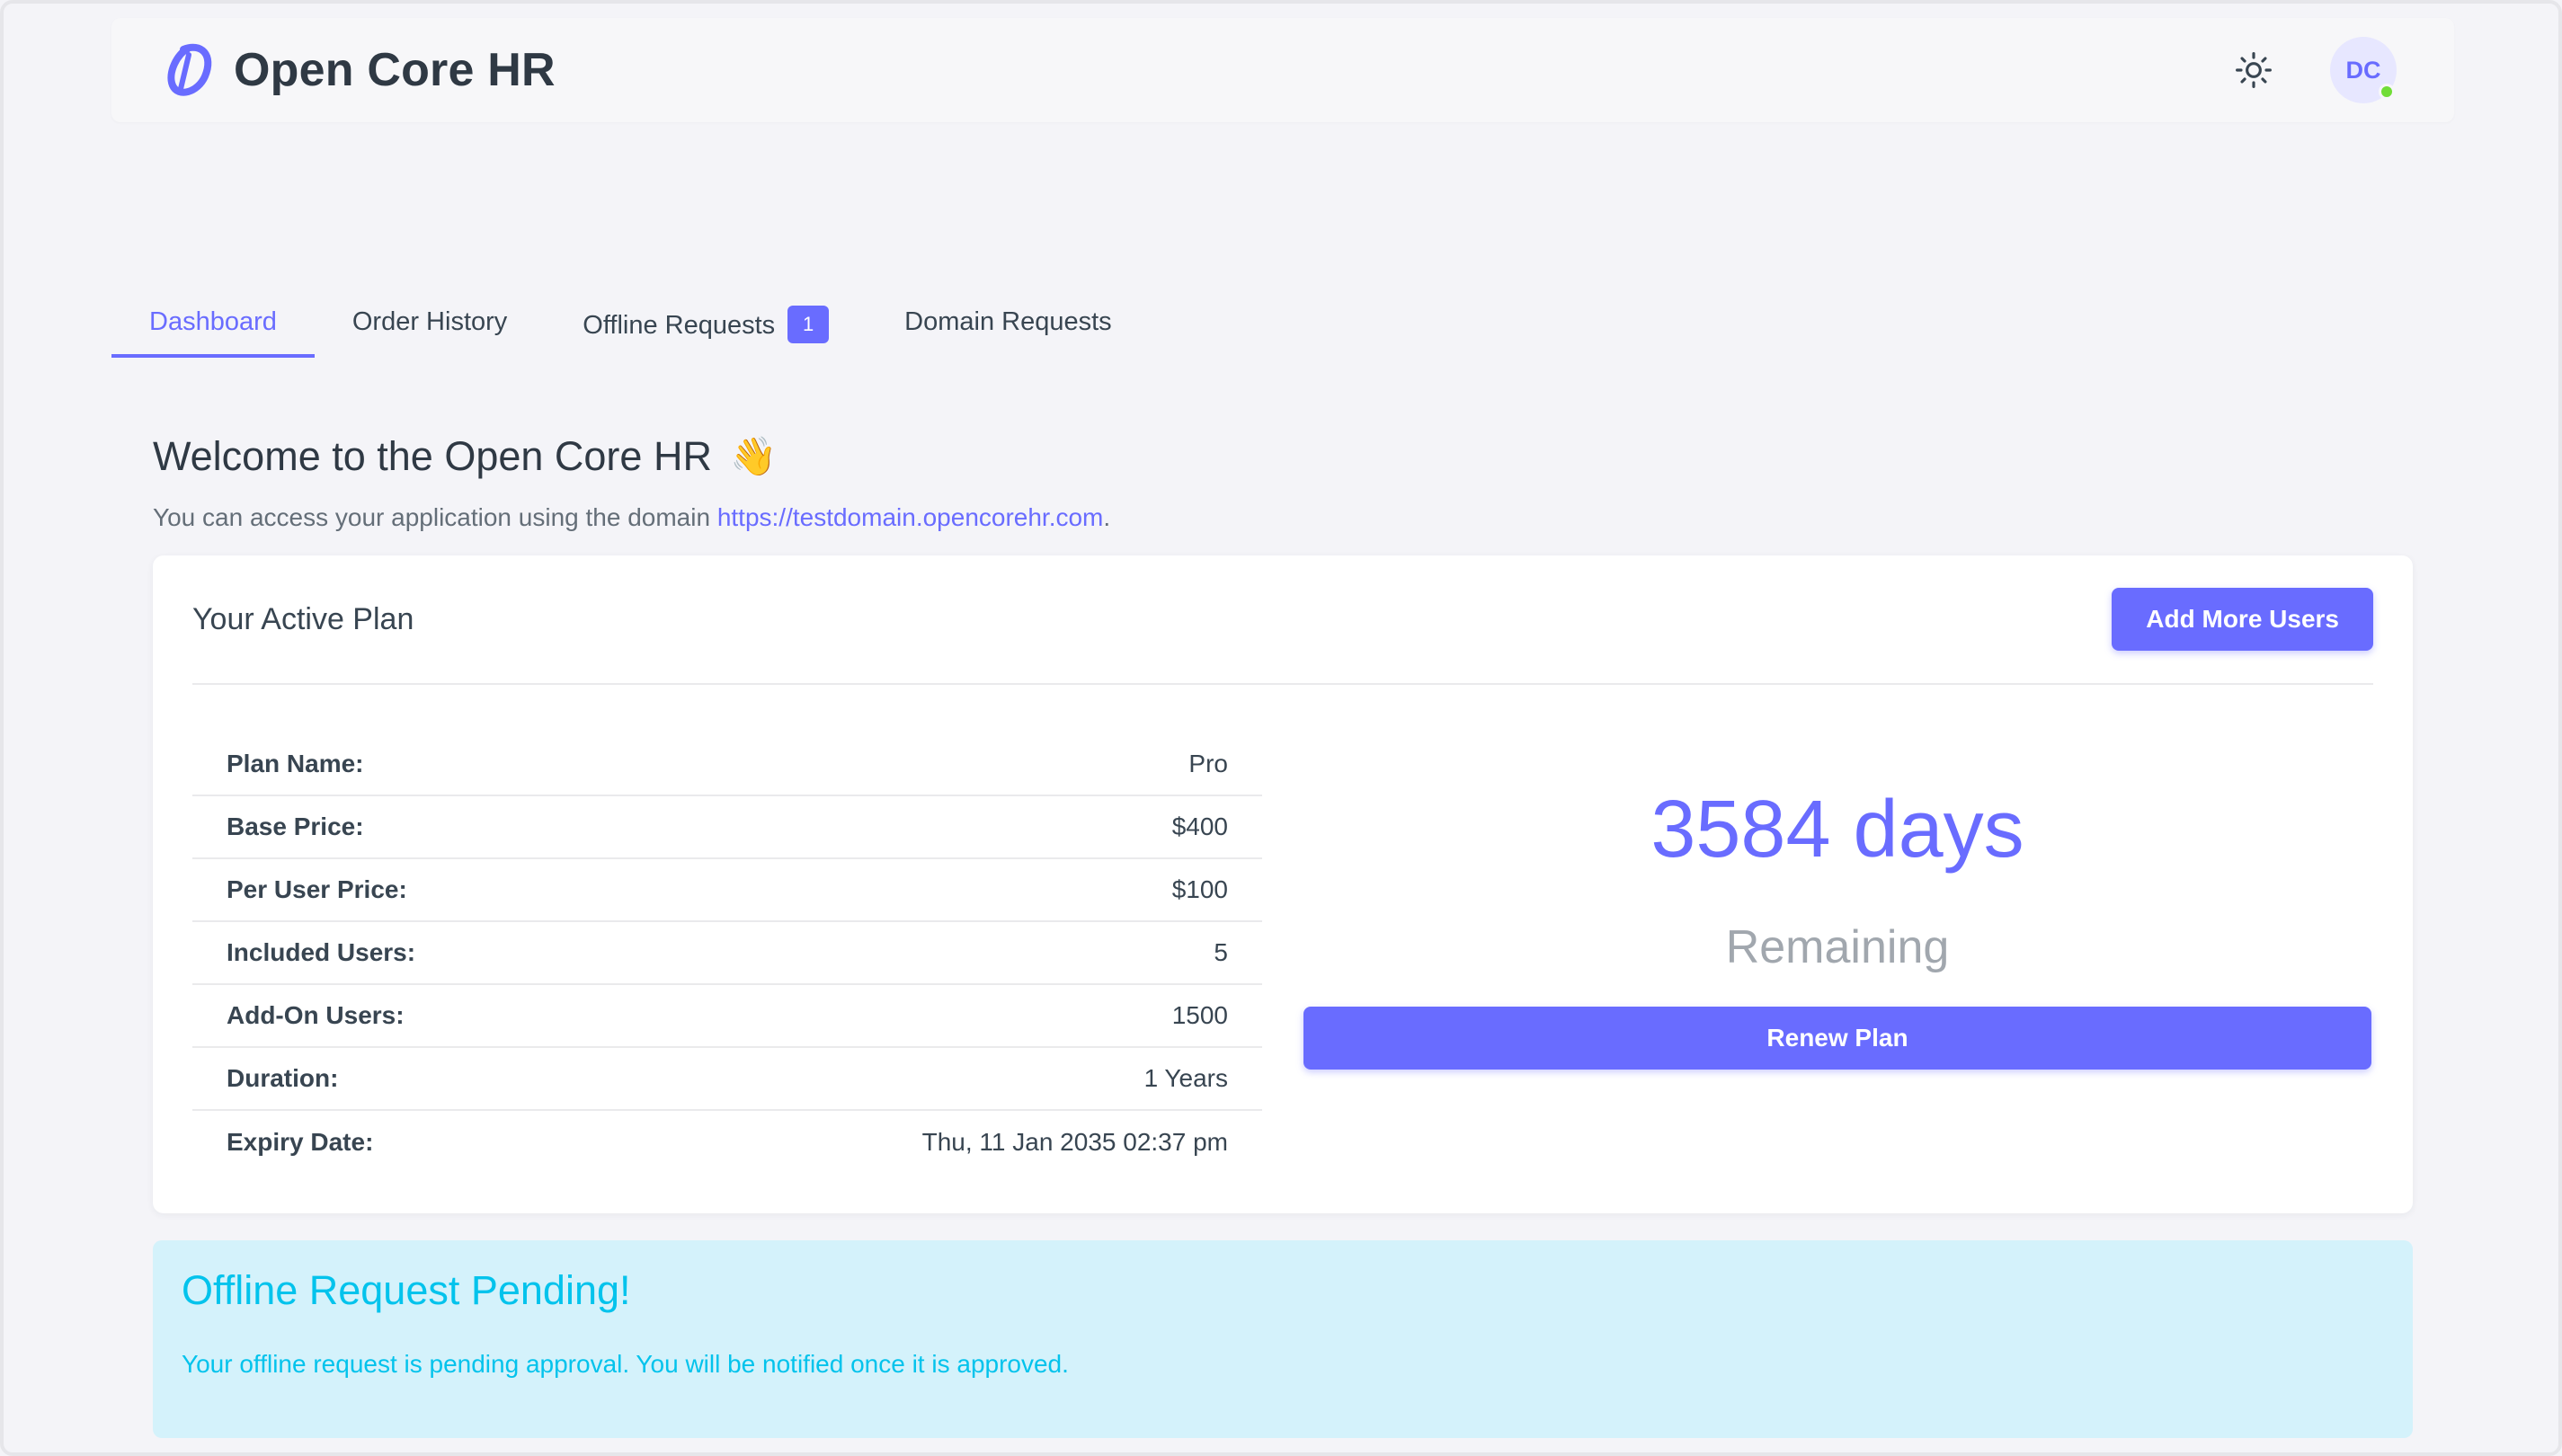  Describe the element at coordinates (1199, 826) in the screenshot. I see `row-value: $400` at that location.